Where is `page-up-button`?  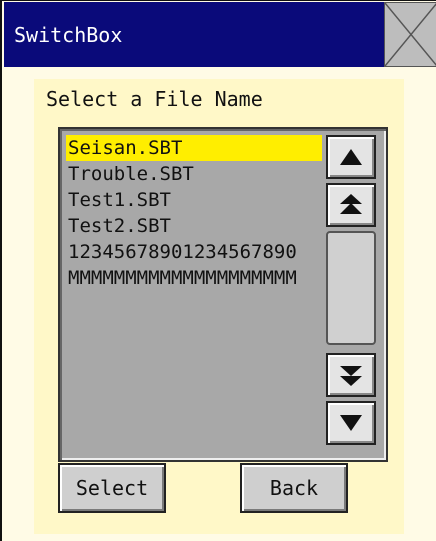 page-up-button is located at coordinates (351, 205).